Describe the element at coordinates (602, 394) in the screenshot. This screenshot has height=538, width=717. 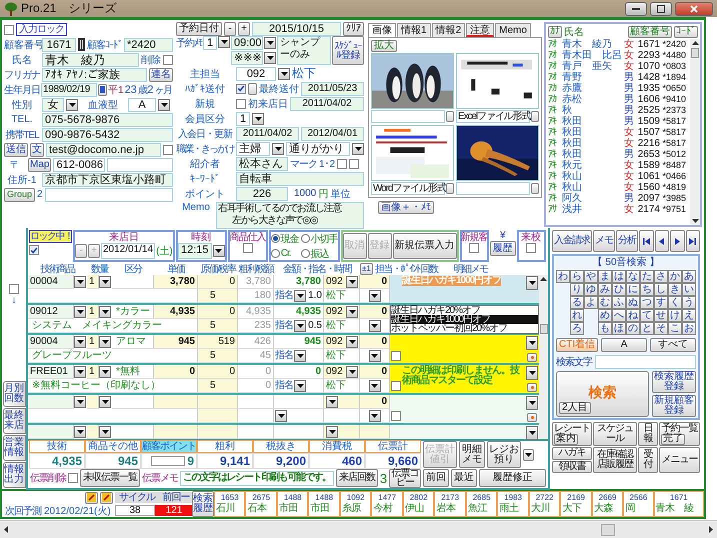
I see `search-button: 検索 2人目` at that location.